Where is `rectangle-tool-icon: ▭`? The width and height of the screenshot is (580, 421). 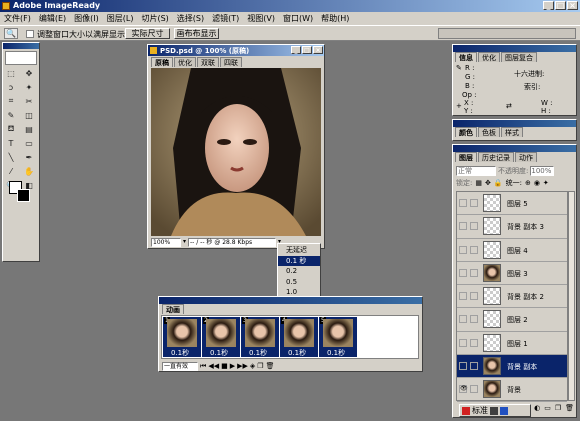 rectangle-tool-icon: ▭ is located at coordinates (29, 143).